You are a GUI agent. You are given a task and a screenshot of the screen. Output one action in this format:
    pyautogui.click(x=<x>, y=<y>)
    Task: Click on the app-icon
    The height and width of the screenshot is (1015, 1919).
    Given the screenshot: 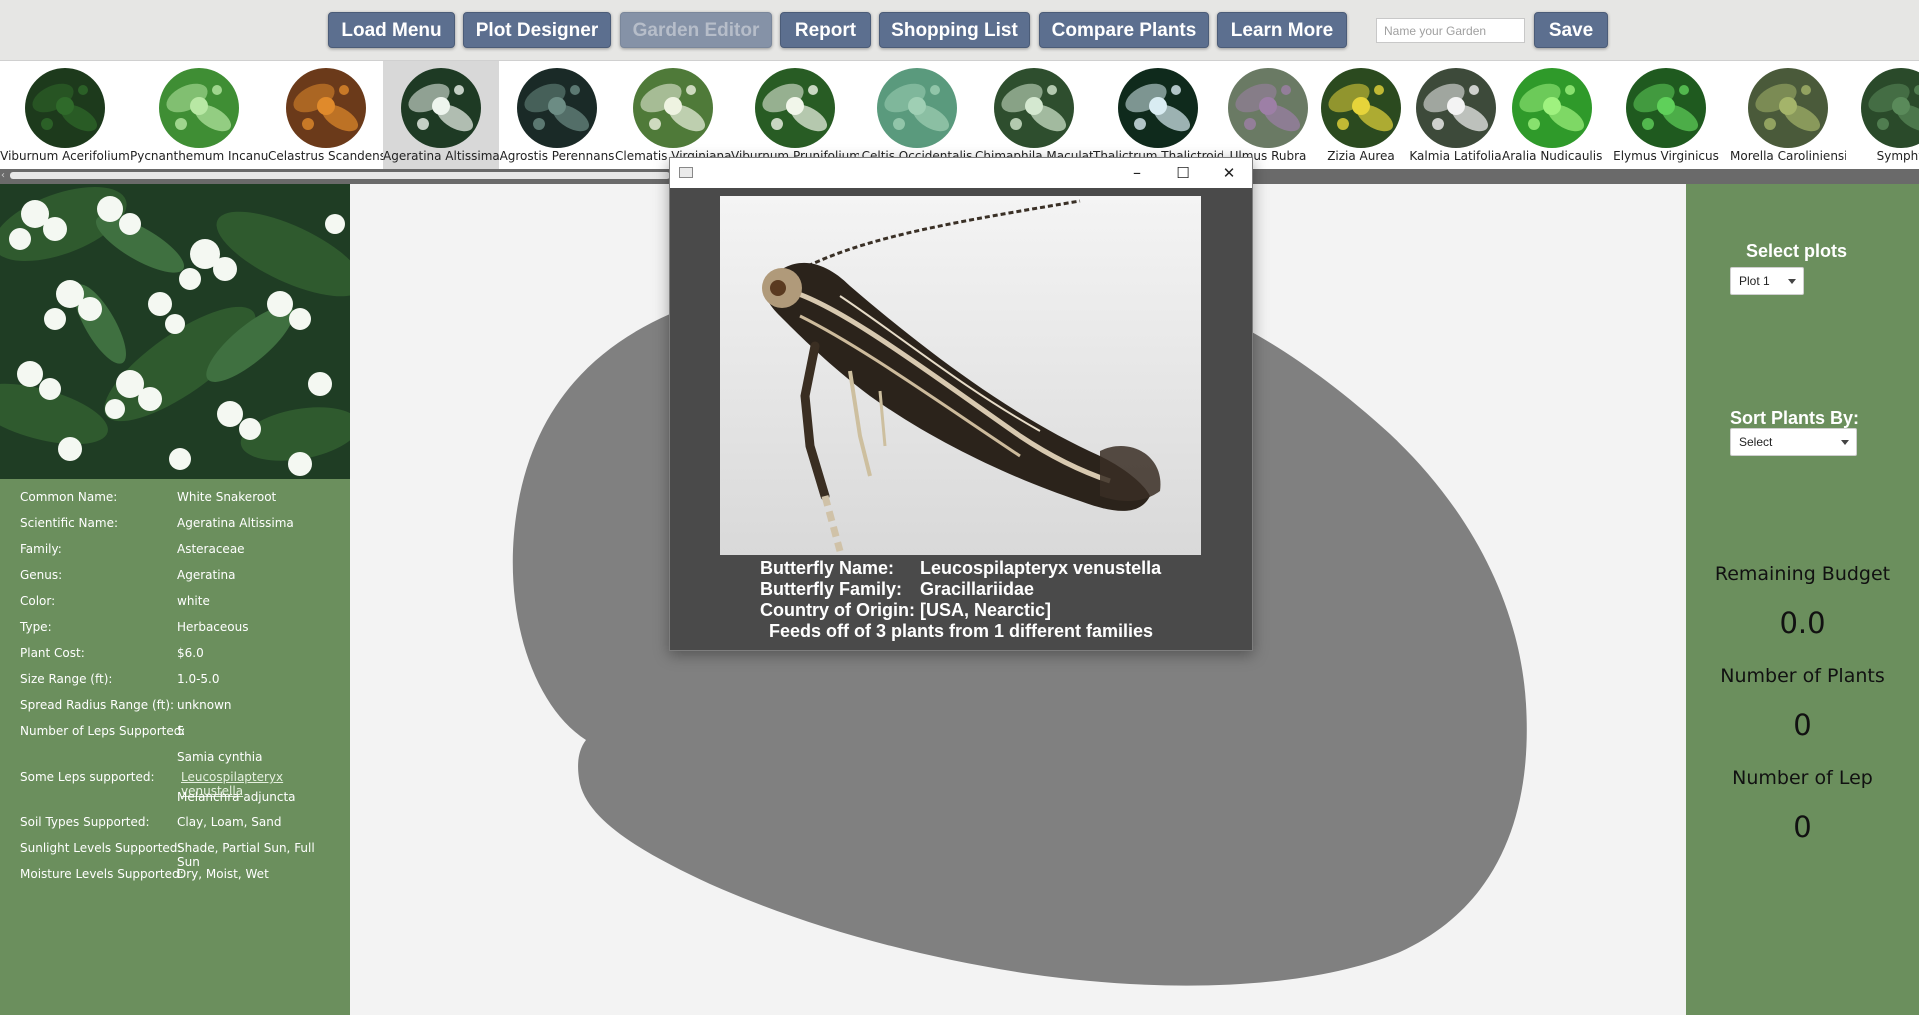 What is the action you would take?
    pyautogui.click(x=686, y=172)
    